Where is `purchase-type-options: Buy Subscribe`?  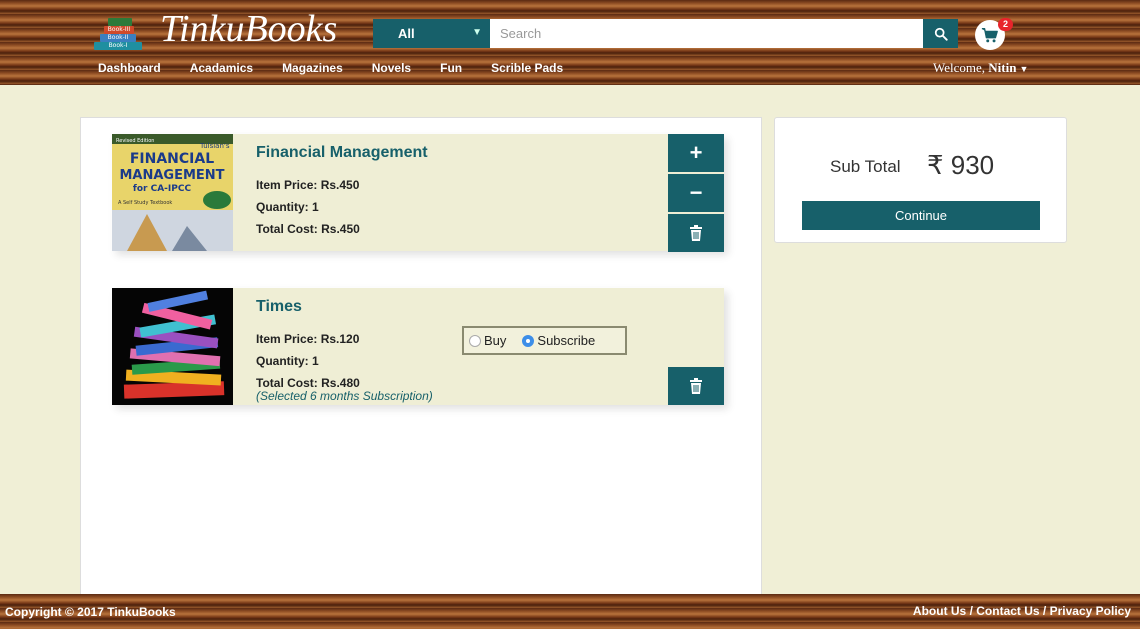 purchase-type-options: Buy Subscribe is located at coordinates (544, 340).